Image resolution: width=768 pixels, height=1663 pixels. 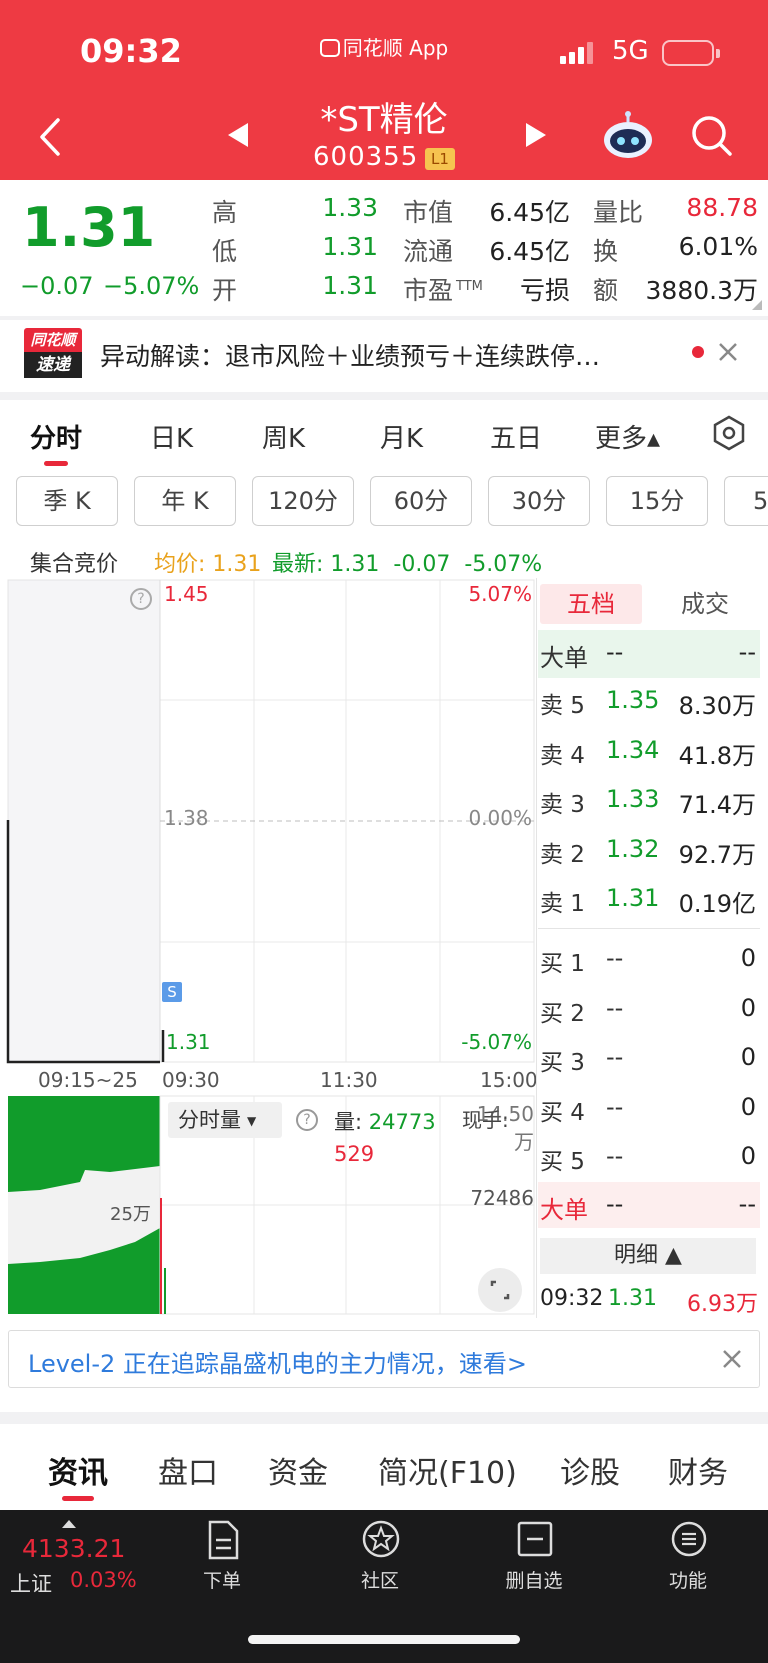 I want to click on fullscreen-icon, so click(x=500, y=1290).